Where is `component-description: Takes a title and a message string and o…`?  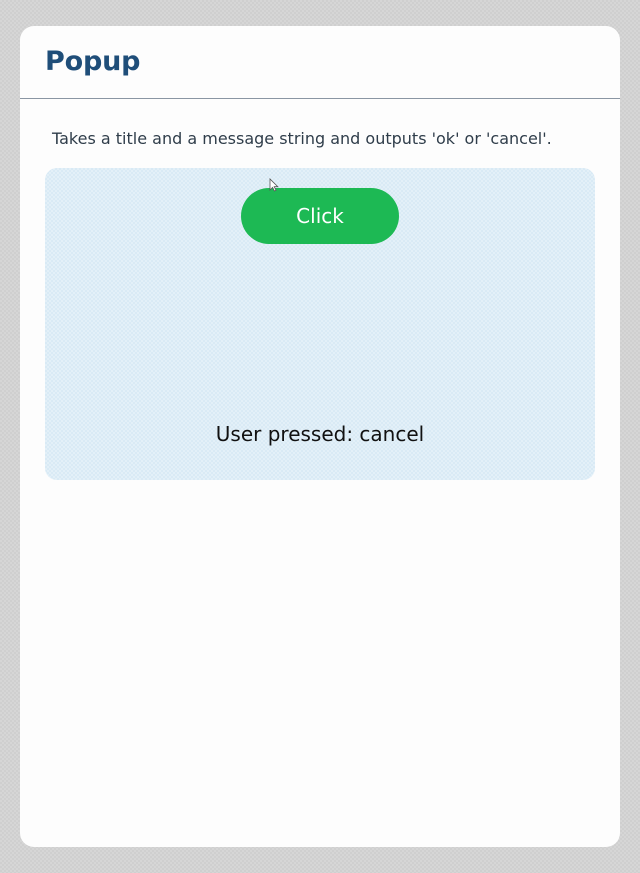 component-description: Takes a title and a message string and o… is located at coordinates (302, 138).